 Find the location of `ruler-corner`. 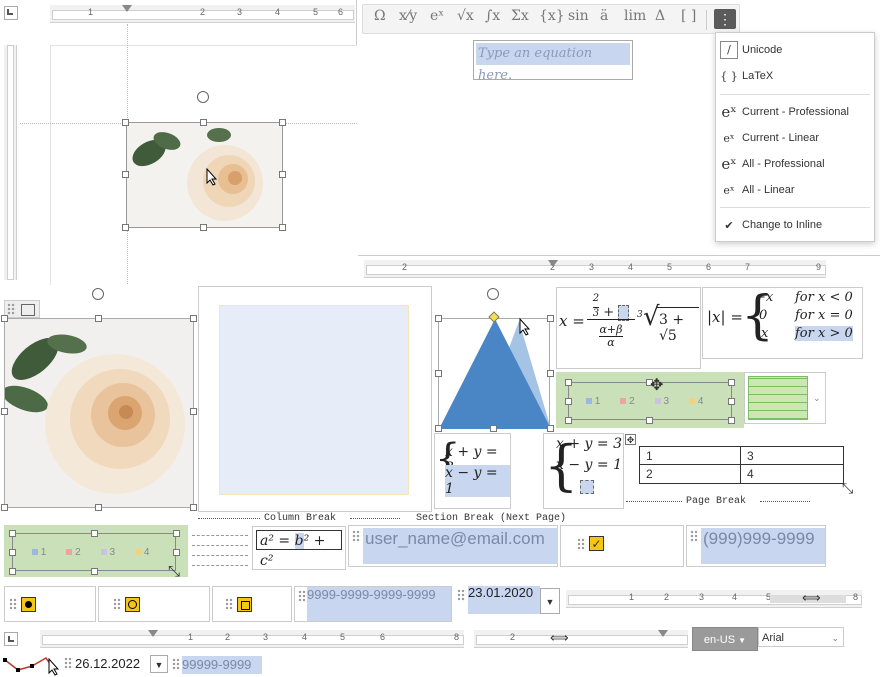

ruler-corner is located at coordinates (11, 639).